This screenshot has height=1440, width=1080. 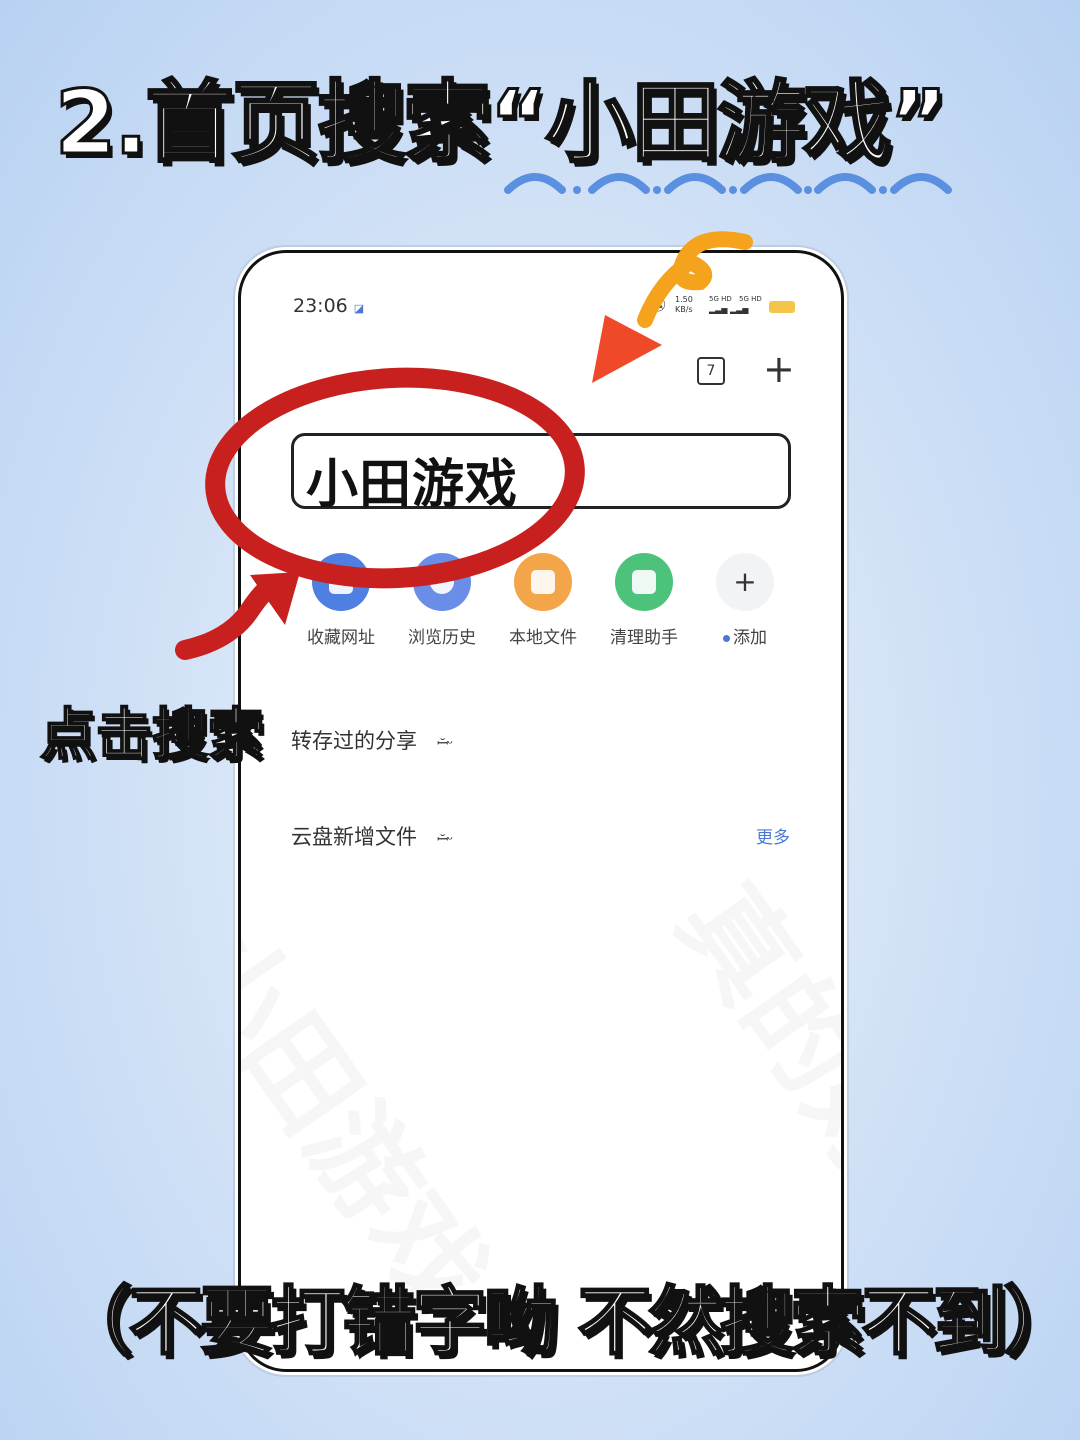 I want to click on pointer-arrow-red, so click(x=228, y=617).